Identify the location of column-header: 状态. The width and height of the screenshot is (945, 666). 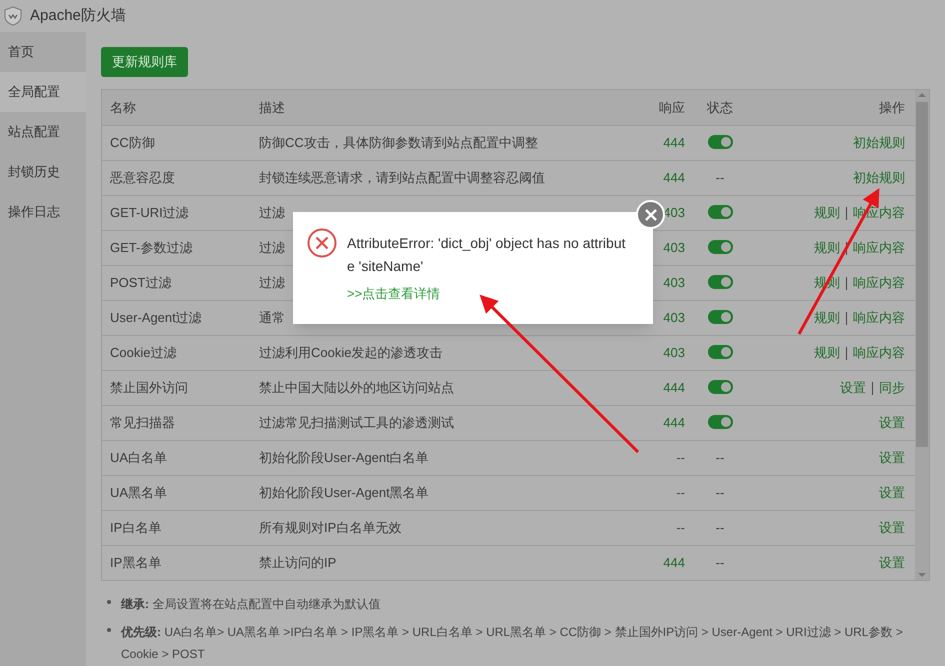
(720, 107).